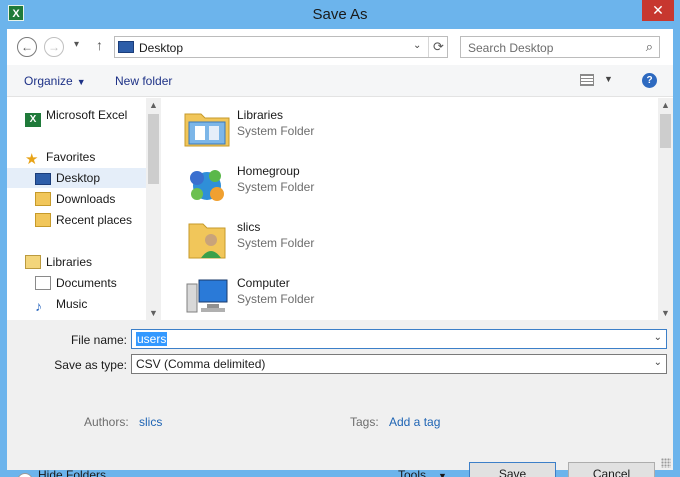  Describe the element at coordinates (32, 159) in the screenshot. I see `star-icon: ★` at that location.